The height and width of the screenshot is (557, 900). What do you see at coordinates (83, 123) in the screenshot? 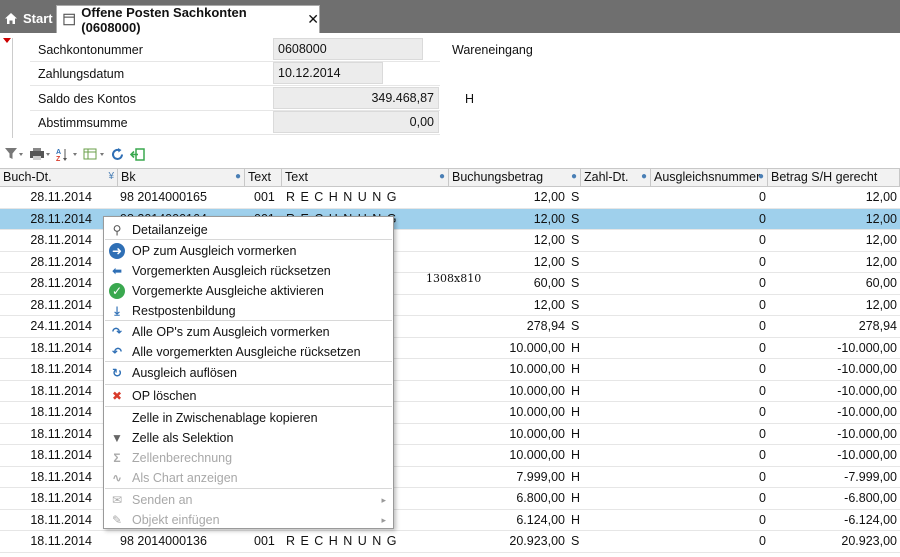
I see `field-label: Abstimmsumme` at bounding box center [83, 123].